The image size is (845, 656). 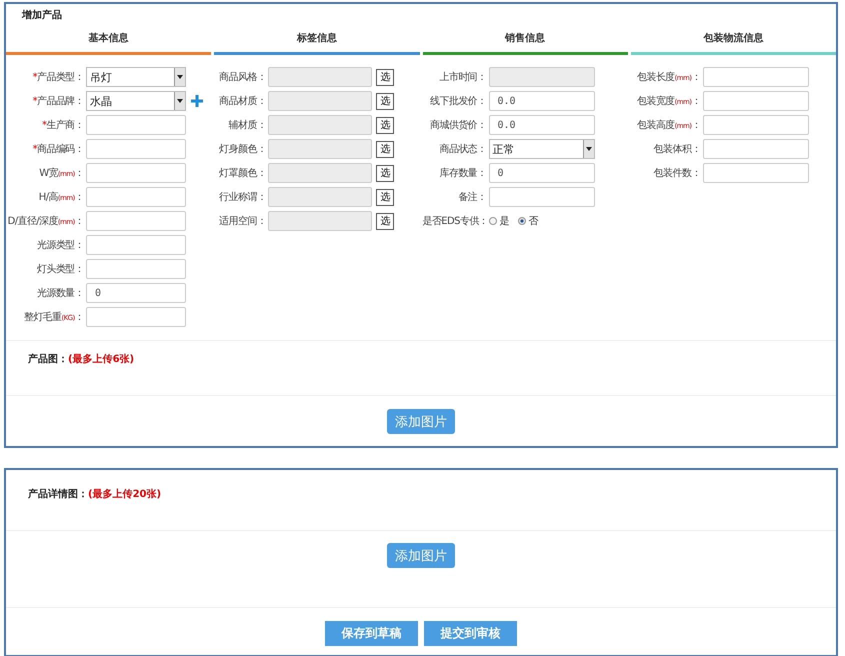 I want to click on radio-option: 是, so click(x=499, y=221).